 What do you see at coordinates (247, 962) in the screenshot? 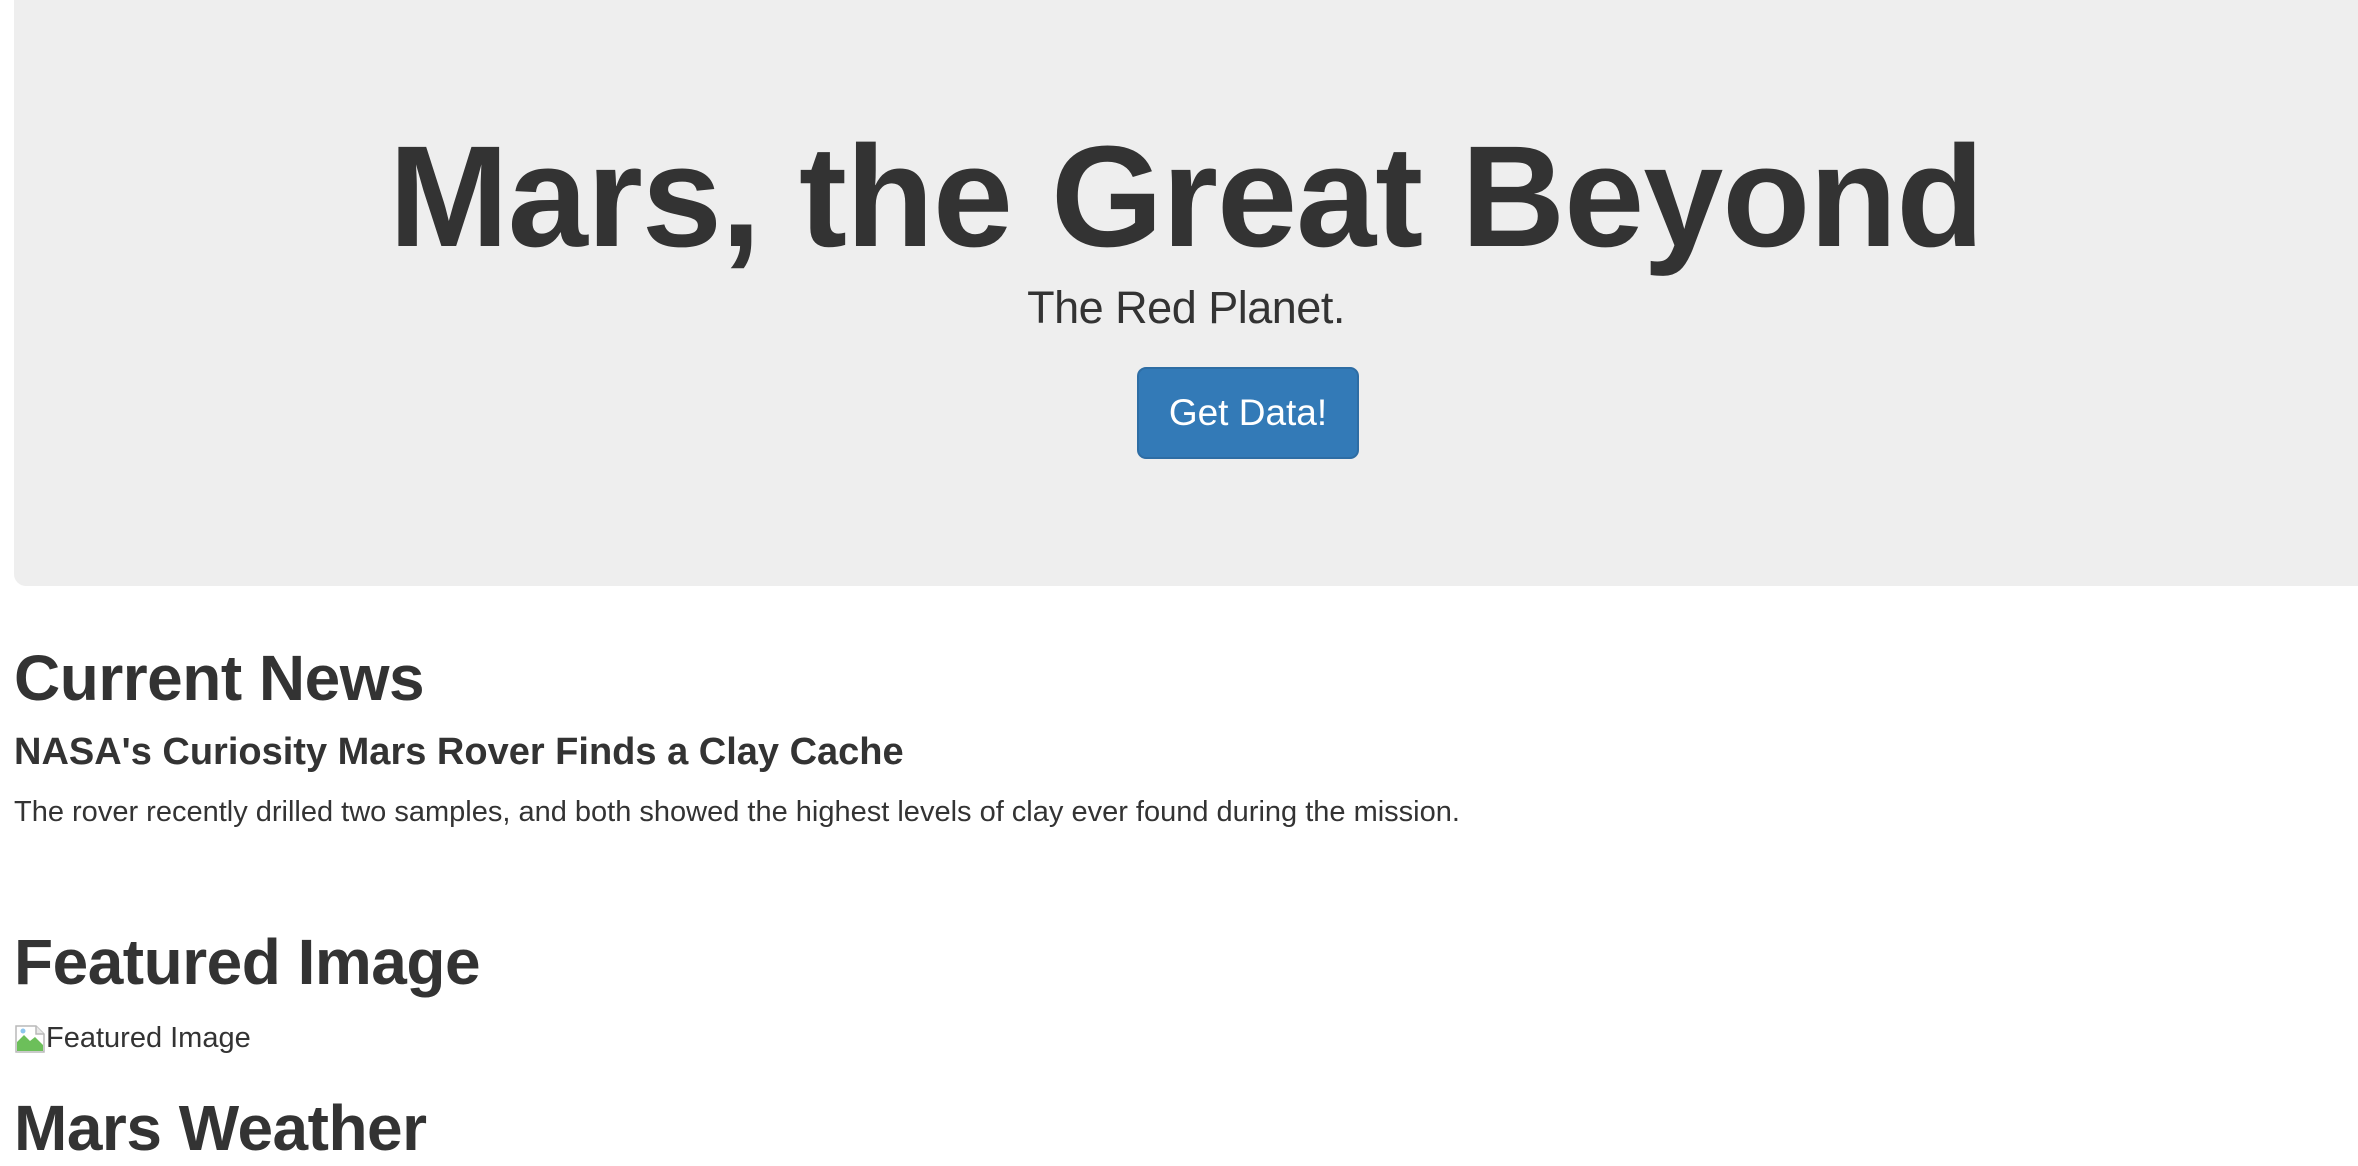
I see `featured-image-heading: Featured Image` at bounding box center [247, 962].